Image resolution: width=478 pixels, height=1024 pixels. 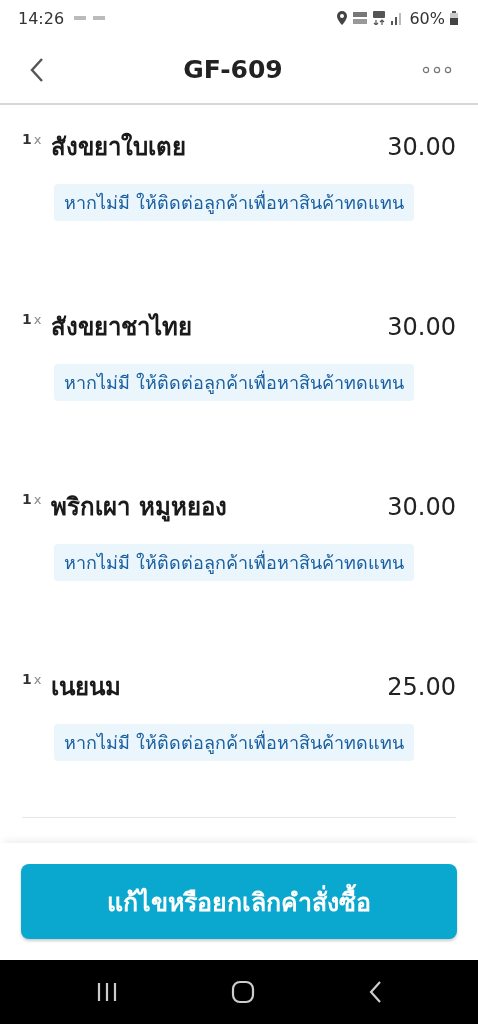 What do you see at coordinates (243, 992) in the screenshot?
I see `home-icon` at bounding box center [243, 992].